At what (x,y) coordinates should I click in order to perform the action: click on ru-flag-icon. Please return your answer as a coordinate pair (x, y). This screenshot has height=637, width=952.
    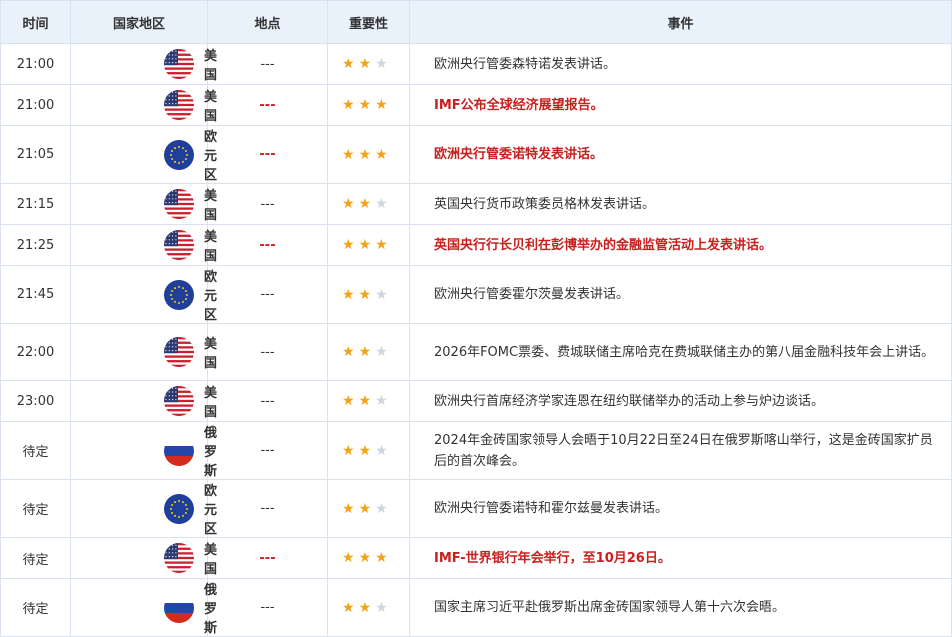
    Looking at the image, I should click on (179, 450).